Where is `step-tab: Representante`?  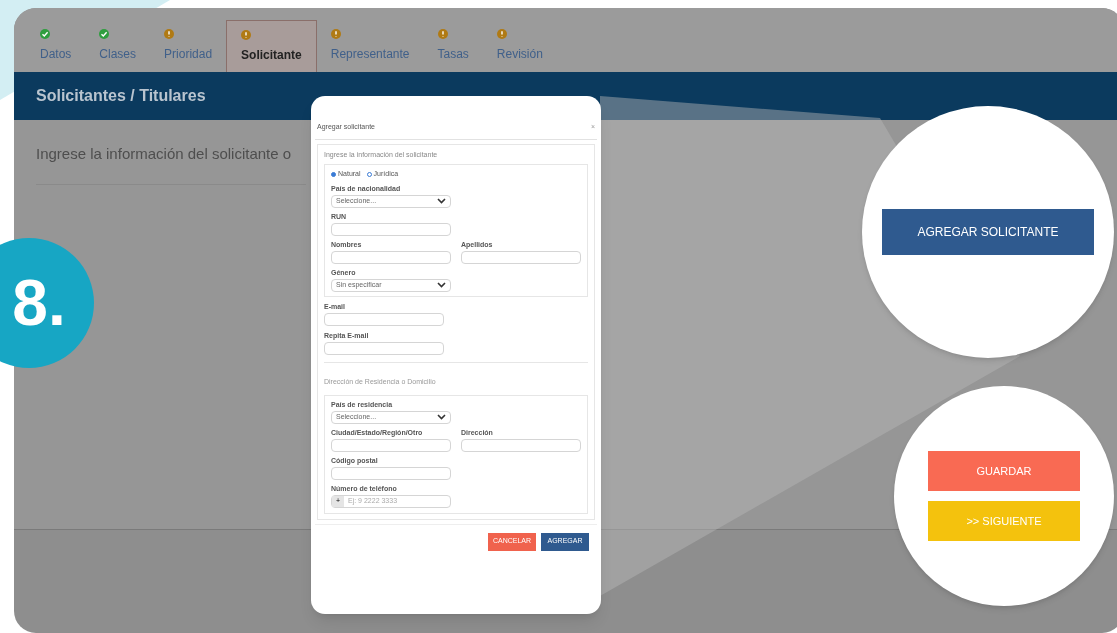 step-tab: Representante is located at coordinates (370, 46).